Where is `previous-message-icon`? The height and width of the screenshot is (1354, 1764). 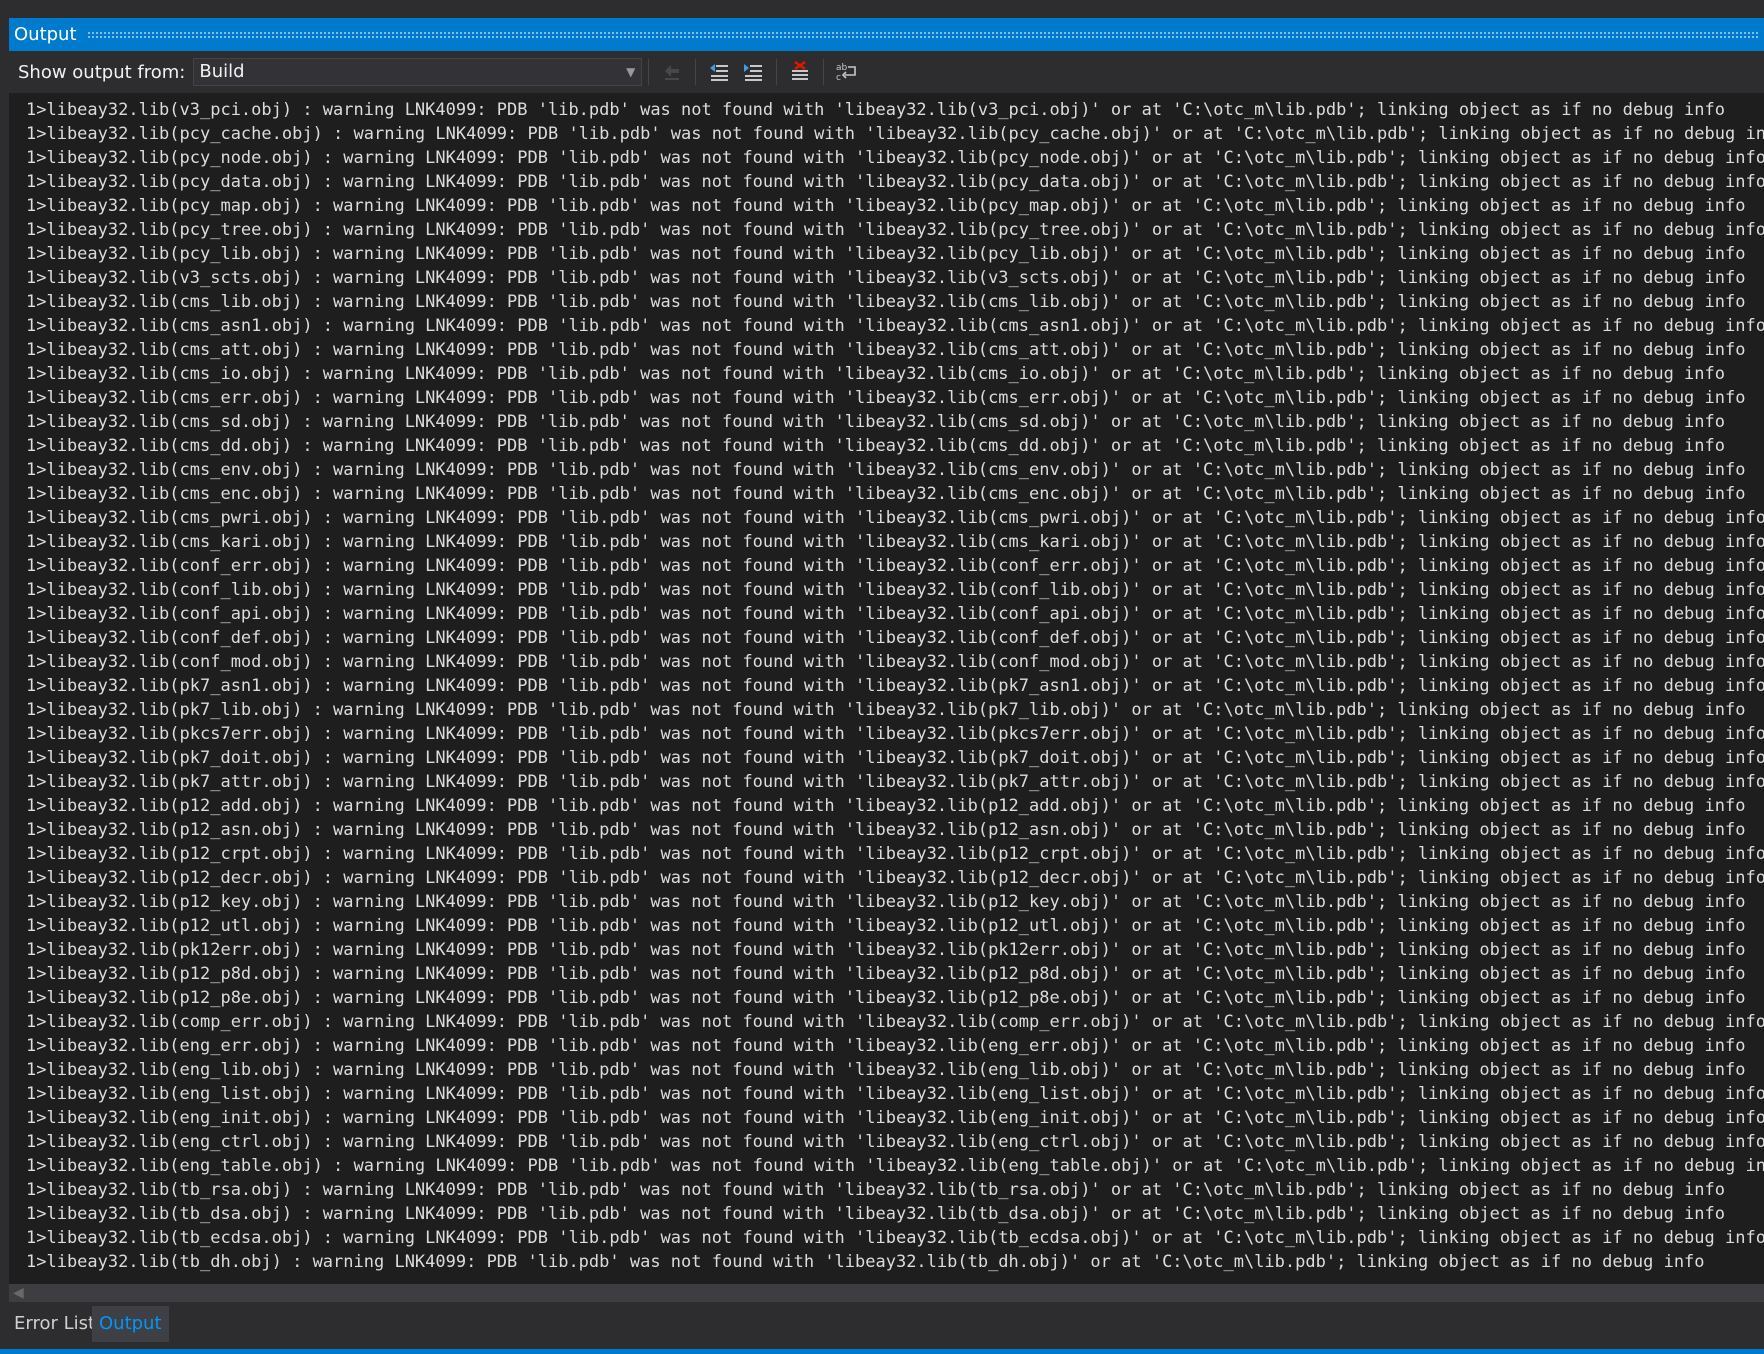 previous-message-icon is located at coordinates (719, 72).